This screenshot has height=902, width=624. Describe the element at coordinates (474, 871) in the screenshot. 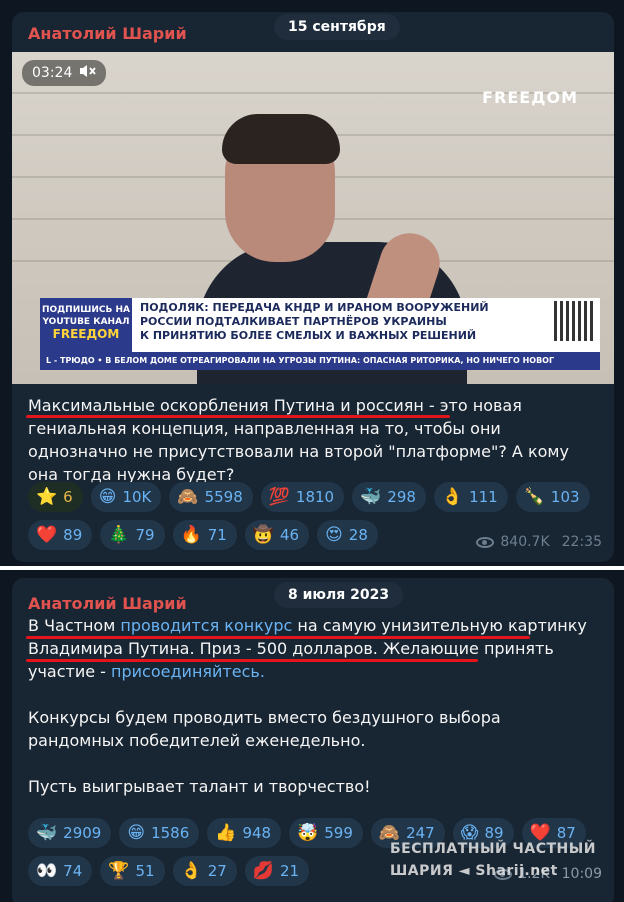

I see `watermark-line: ШАРИЯ ◄ Sharij.net` at that location.